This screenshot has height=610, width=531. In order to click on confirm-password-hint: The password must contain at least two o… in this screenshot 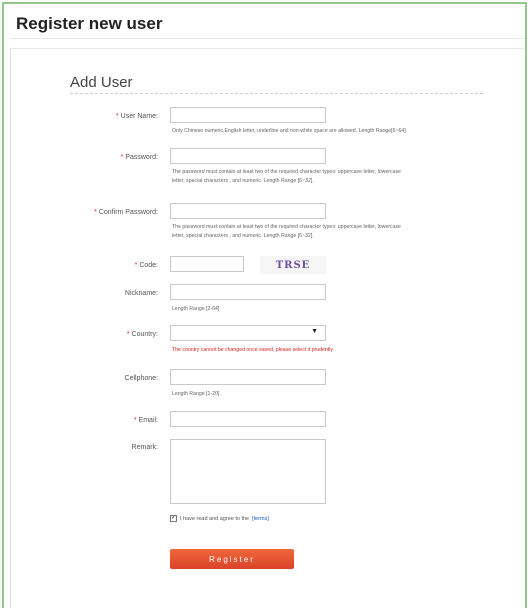, I will do `click(286, 231)`.